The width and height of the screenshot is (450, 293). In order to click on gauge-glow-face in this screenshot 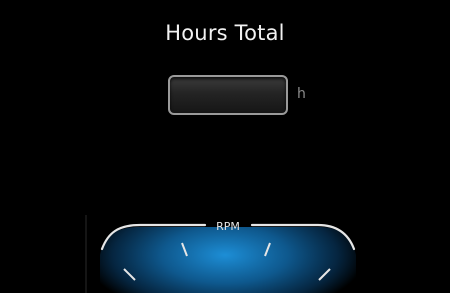, I will do `click(228, 260)`.